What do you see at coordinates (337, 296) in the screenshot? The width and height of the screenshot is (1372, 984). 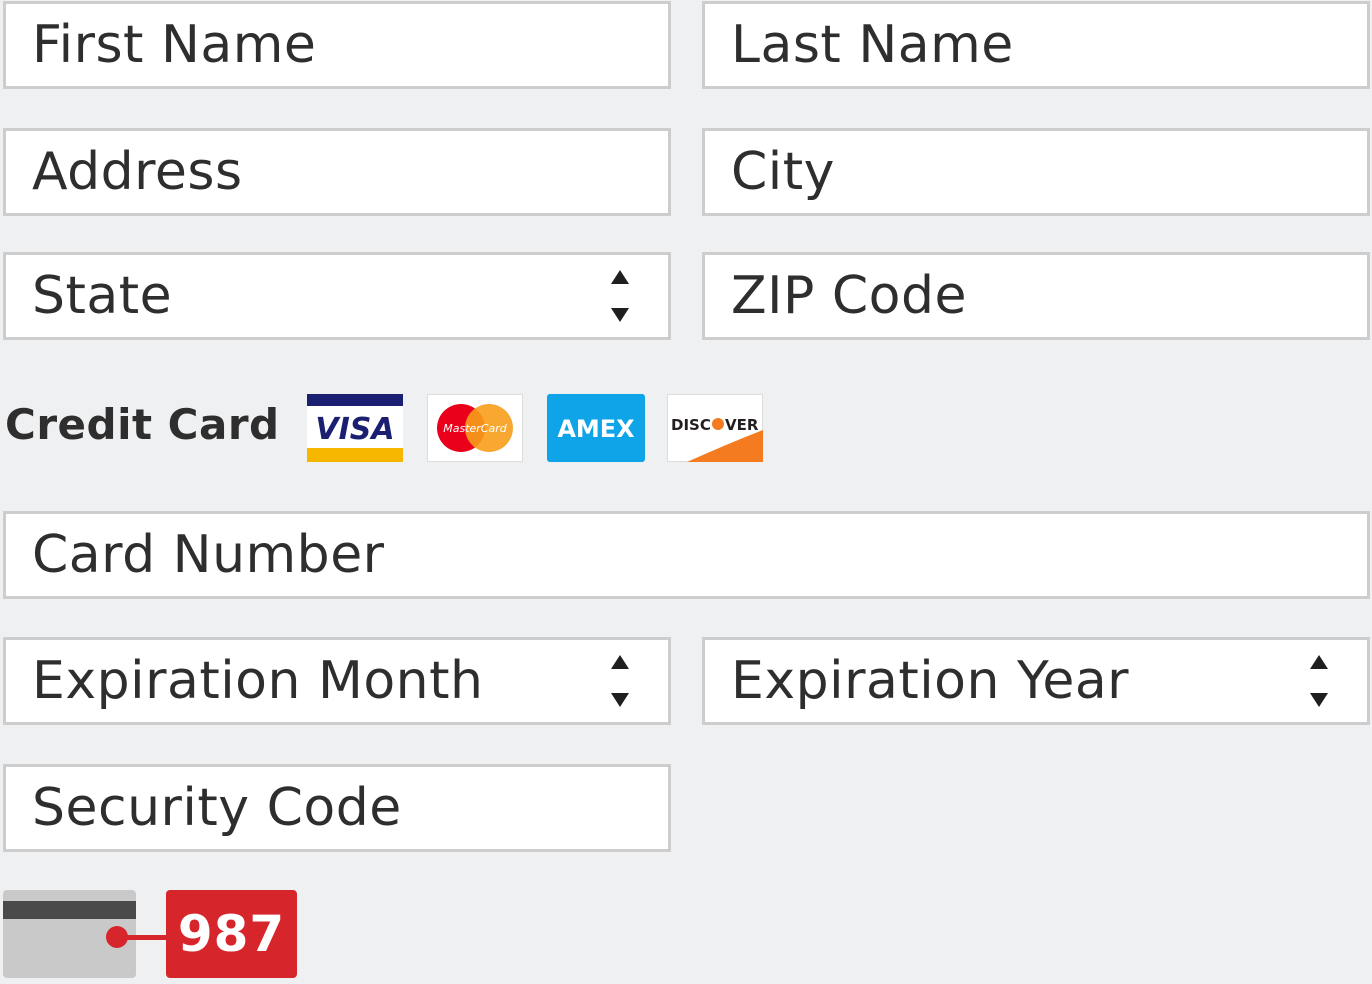 I see `state-select: State` at bounding box center [337, 296].